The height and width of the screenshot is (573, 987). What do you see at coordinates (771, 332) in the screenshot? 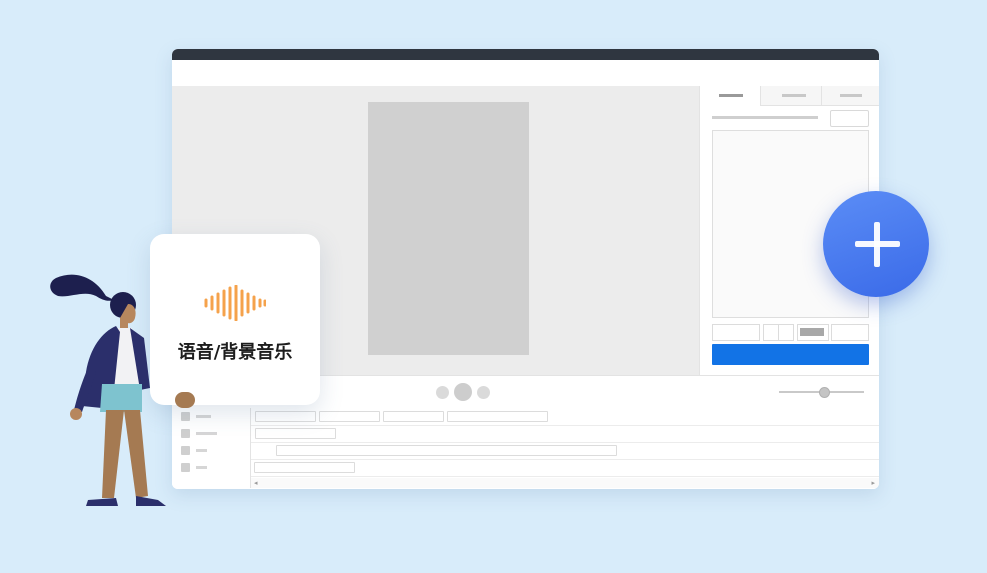
I see `option-toggle-left` at bounding box center [771, 332].